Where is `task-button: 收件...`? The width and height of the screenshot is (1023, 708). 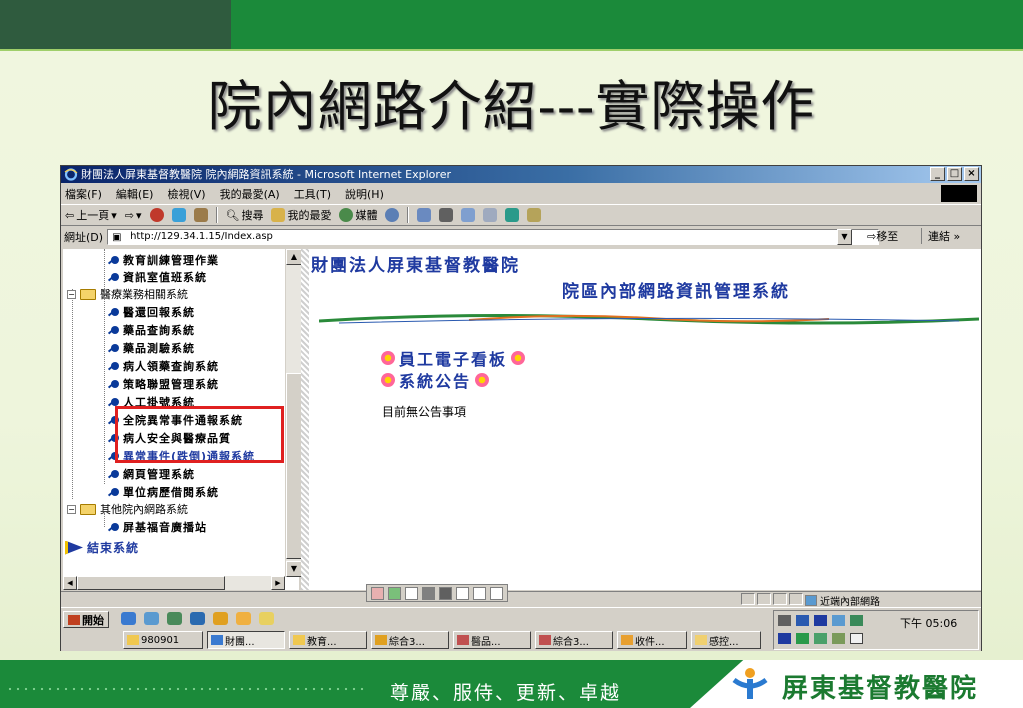 task-button: 收件... is located at coordinates (652, 640).